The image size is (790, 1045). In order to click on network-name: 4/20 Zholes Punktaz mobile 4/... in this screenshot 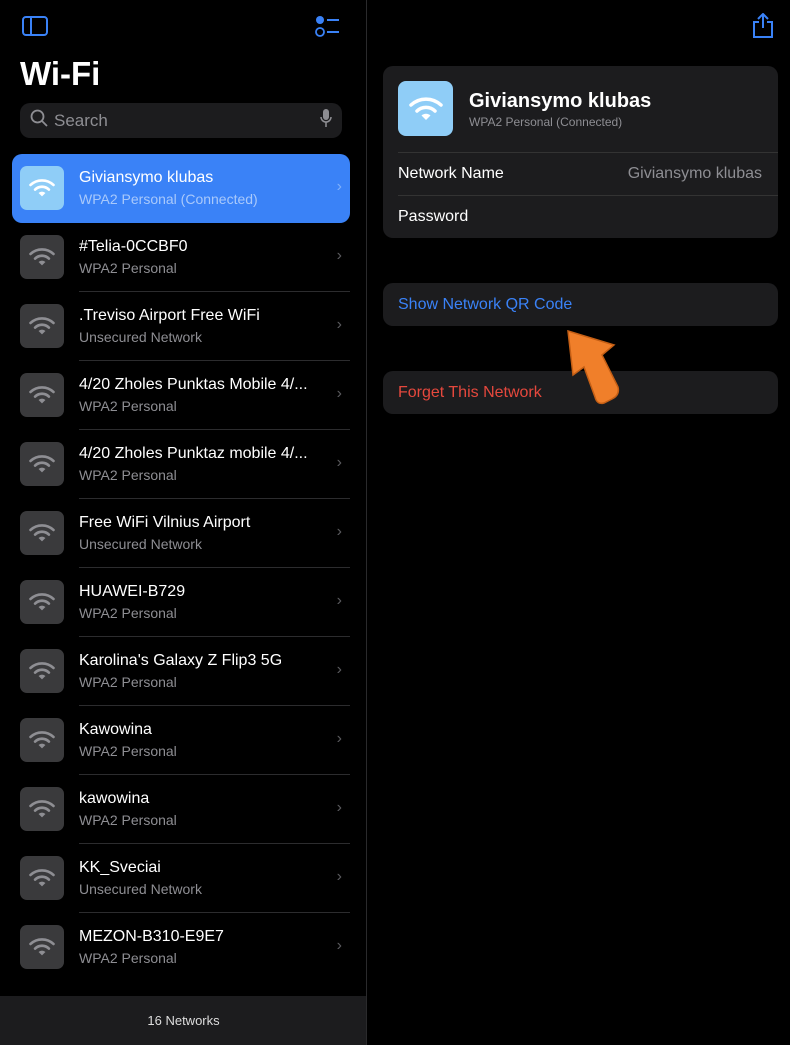, I will do `click(193, 453)`.